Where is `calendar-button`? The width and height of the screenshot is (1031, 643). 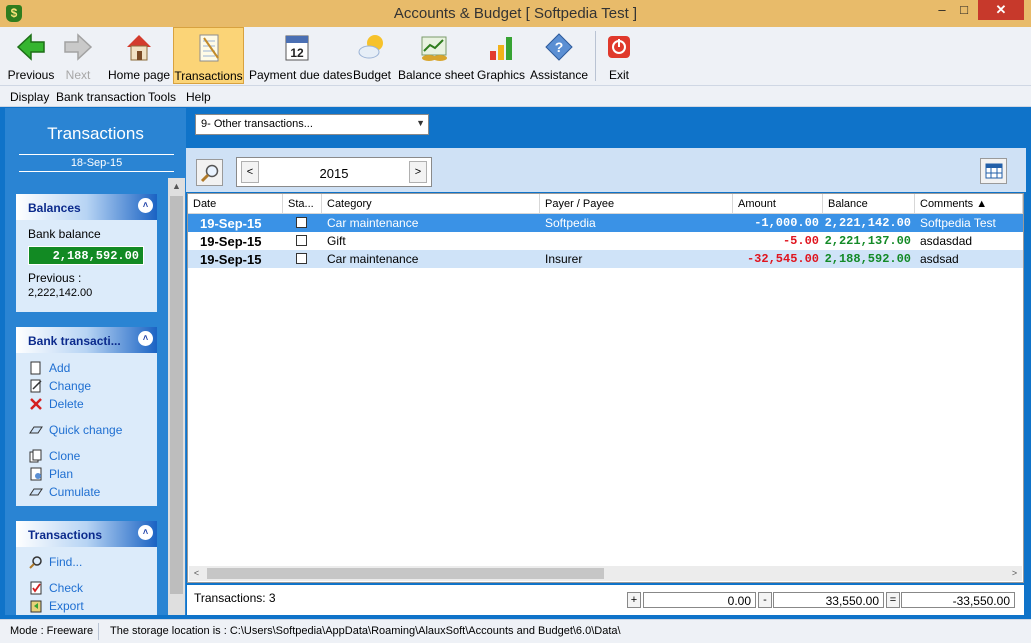
calendar-button is located at coordinates (993, 171).